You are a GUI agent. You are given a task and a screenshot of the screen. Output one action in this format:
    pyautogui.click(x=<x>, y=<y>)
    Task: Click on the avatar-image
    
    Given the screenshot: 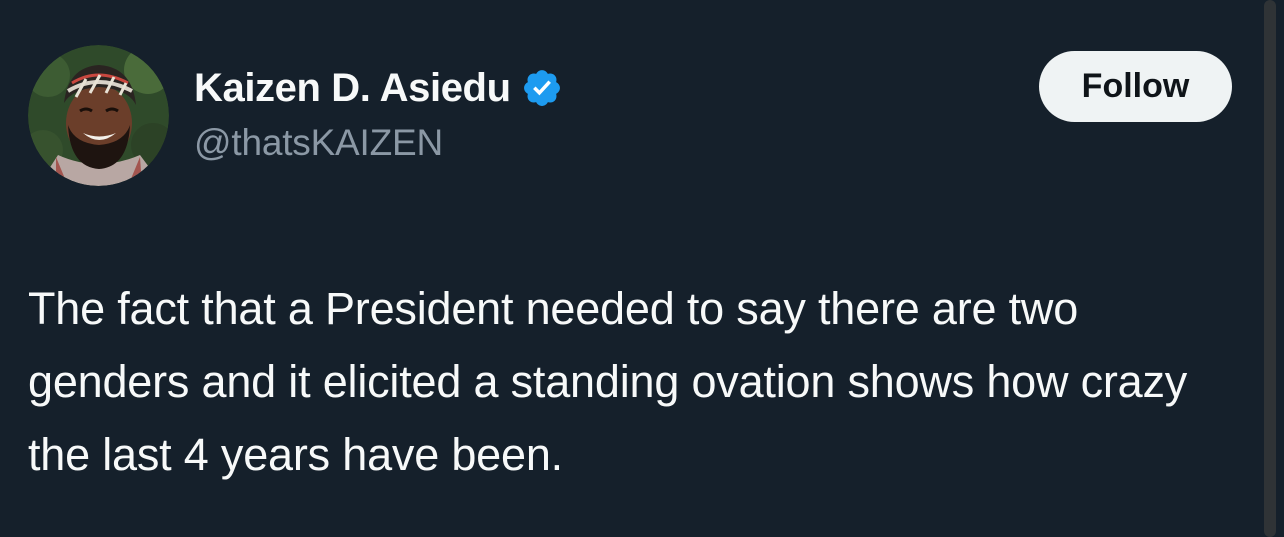 What is the action you would take?
    pyautogui.click(x=98, y=115)
    